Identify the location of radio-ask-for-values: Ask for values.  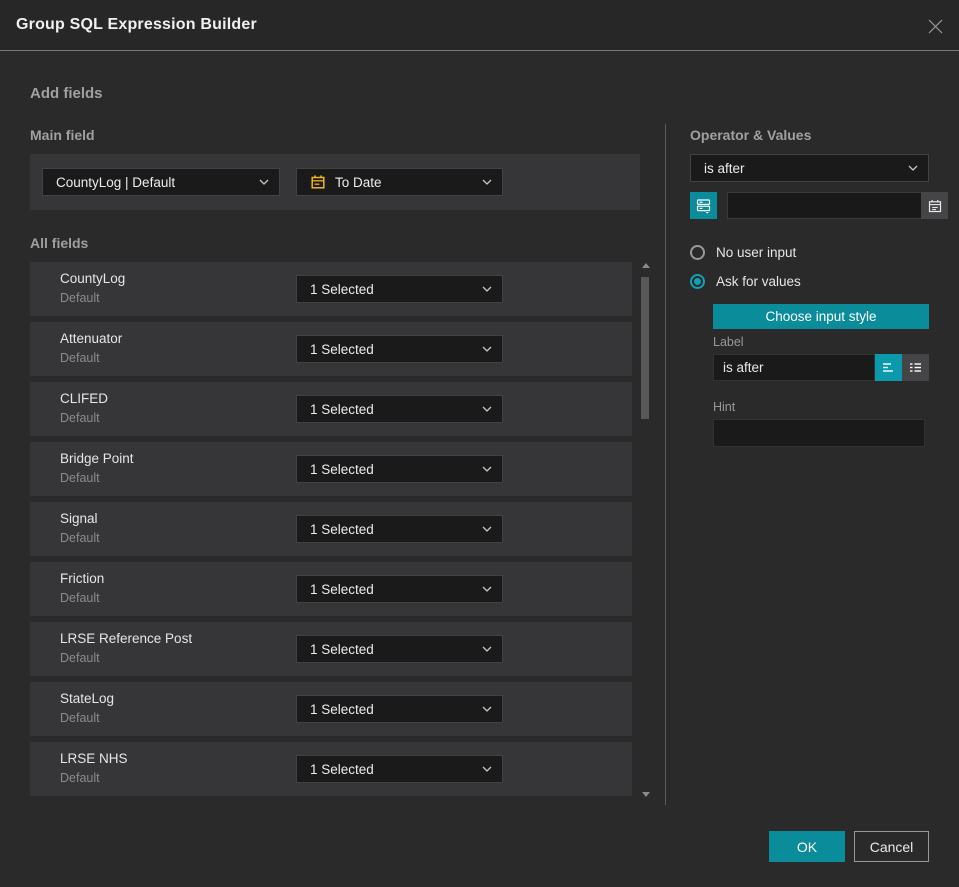
(745, 281).